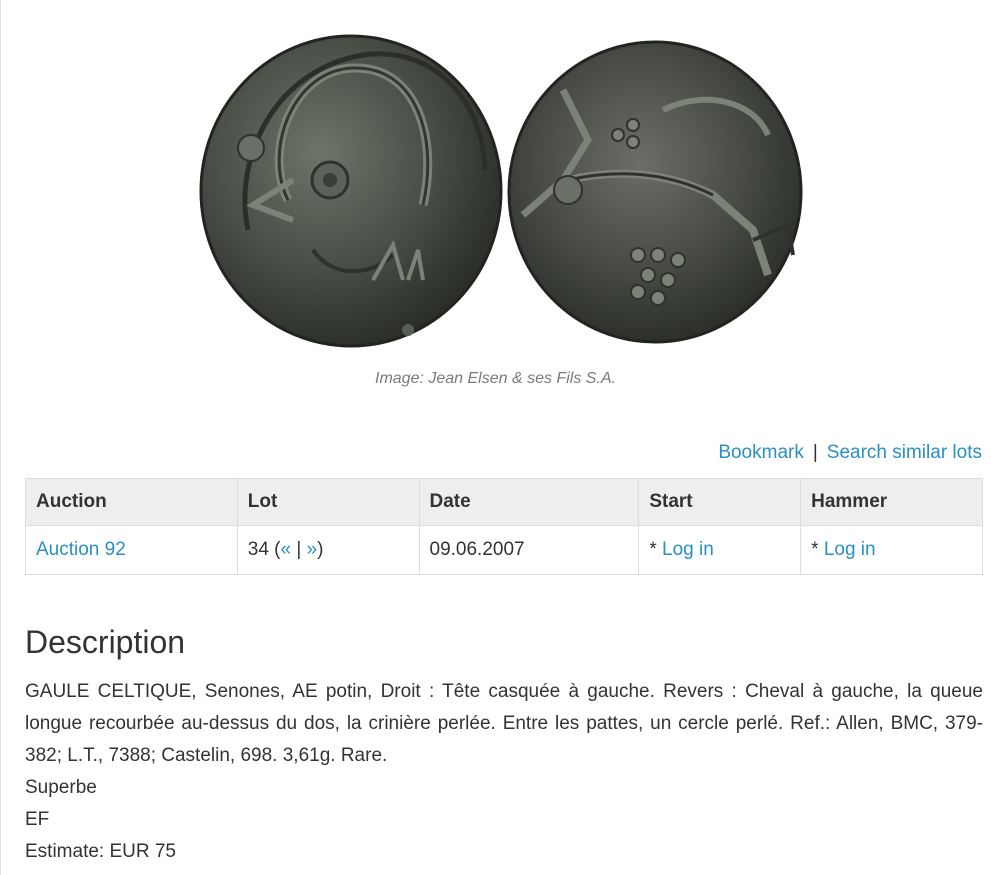 The height and width of the screenshot is (875, 991). I want to click on lot-number: 34 (, so click(264, 549).